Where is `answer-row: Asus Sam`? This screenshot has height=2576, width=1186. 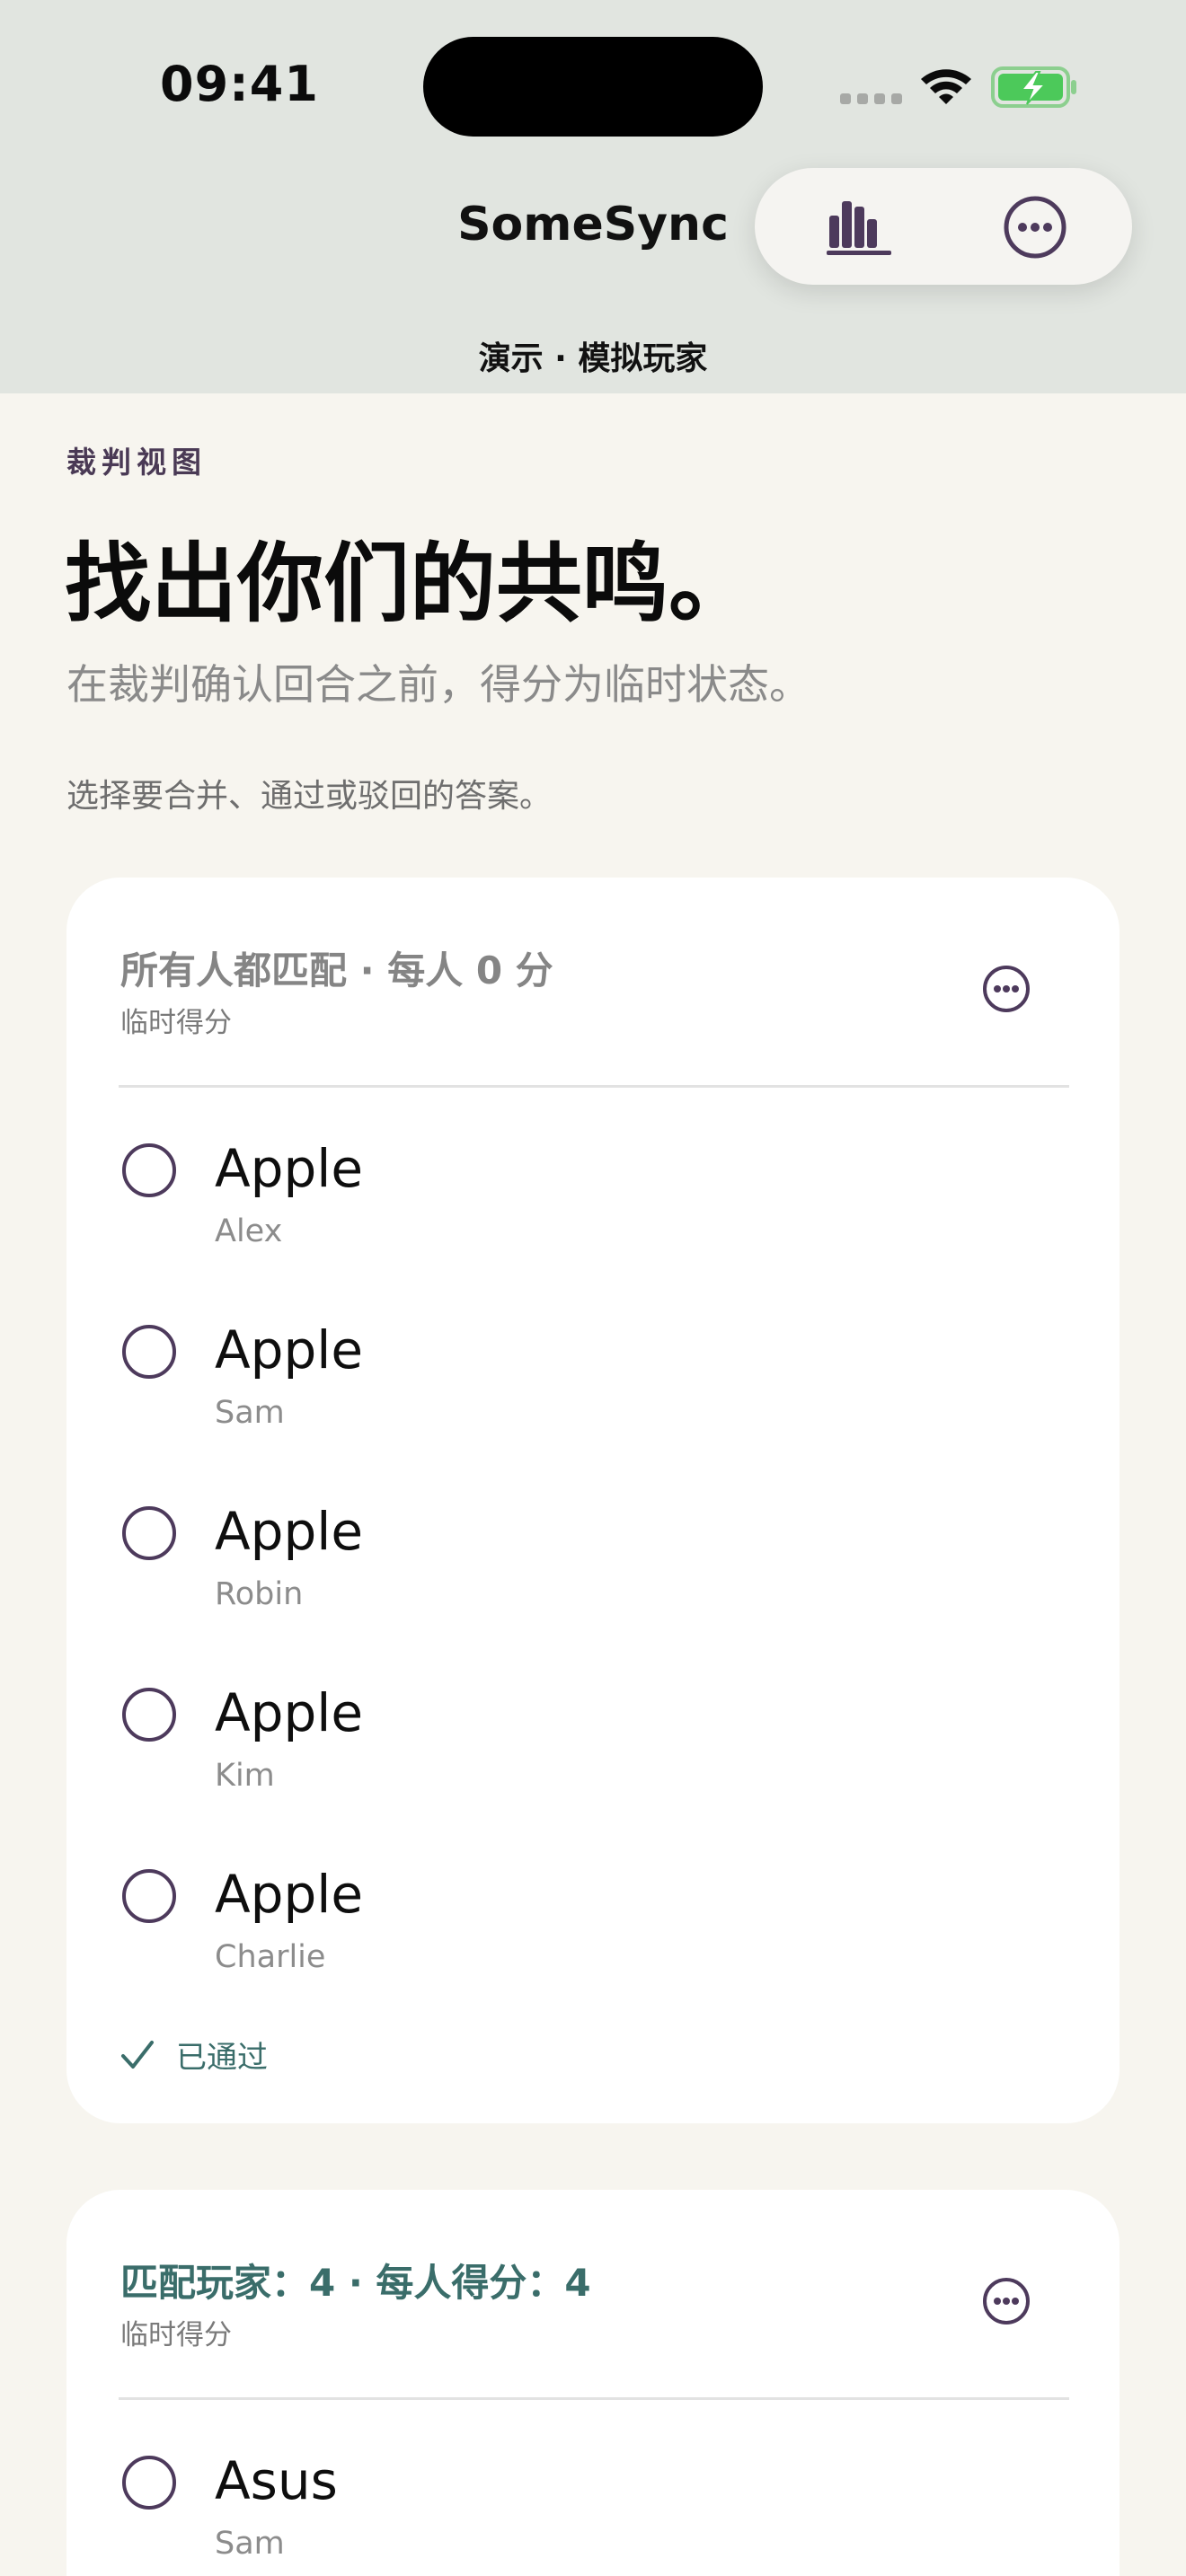 answer-row: Asus Sam is located at coordinates (593, 2513).